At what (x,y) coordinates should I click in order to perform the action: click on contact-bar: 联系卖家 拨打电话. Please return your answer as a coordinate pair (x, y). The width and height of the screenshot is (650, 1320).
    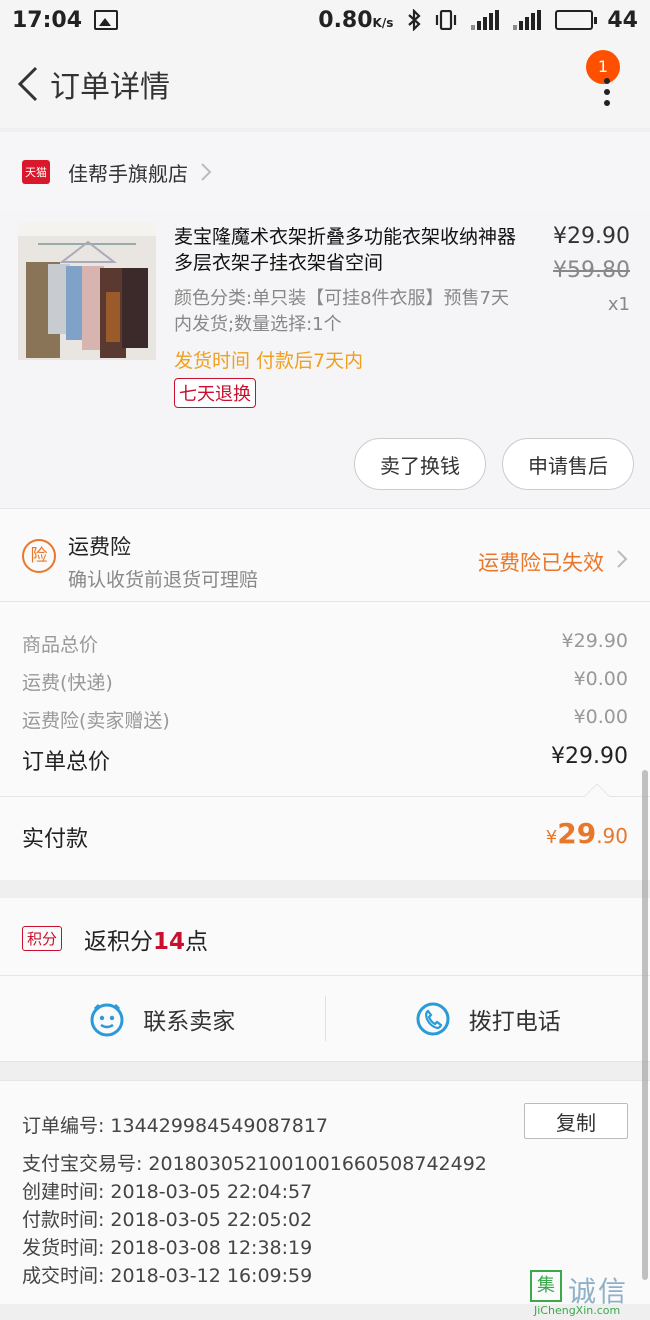
    Looking at the image, I should click on (325, 1019).